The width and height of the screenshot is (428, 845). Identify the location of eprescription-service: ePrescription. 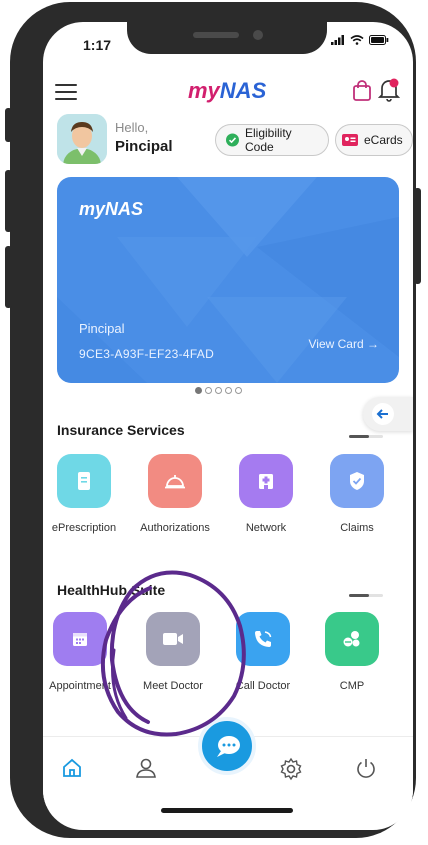
(86, 494).